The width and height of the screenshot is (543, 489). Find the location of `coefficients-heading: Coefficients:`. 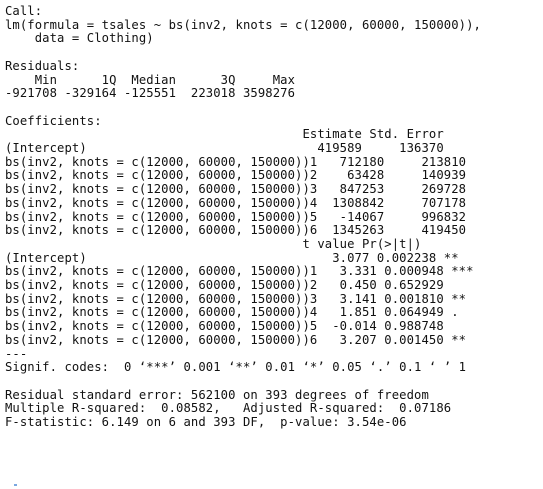

coefficients-heading: Coefficients: is located at coordinates (53, 120).